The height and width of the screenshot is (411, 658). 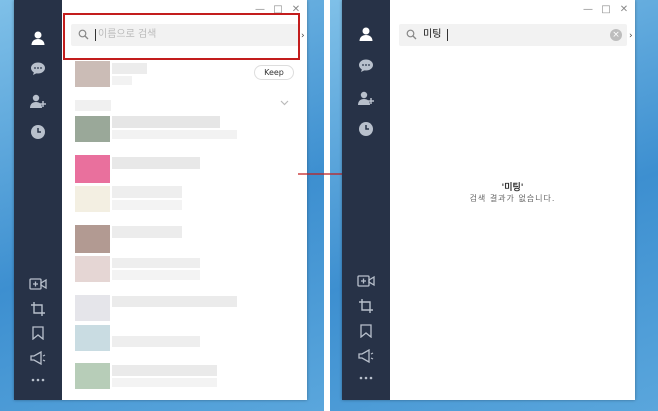 I want to click on search-highlight-box, so click(x=181, y=36).